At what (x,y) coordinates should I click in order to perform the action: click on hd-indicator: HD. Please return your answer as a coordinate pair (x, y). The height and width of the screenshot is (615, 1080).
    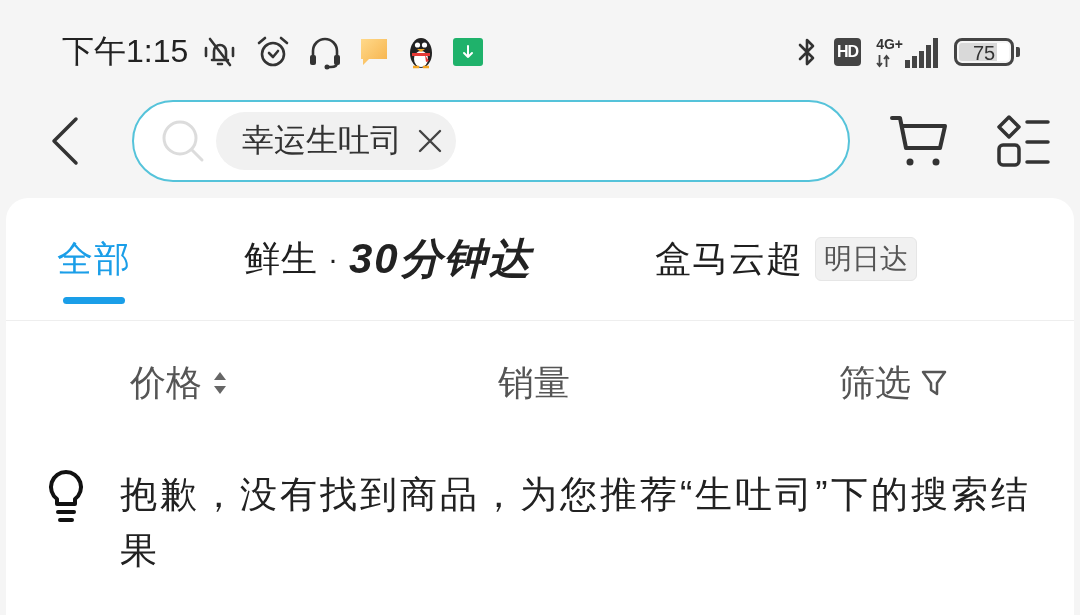
    Looking at the image, I should click on (848, 52).